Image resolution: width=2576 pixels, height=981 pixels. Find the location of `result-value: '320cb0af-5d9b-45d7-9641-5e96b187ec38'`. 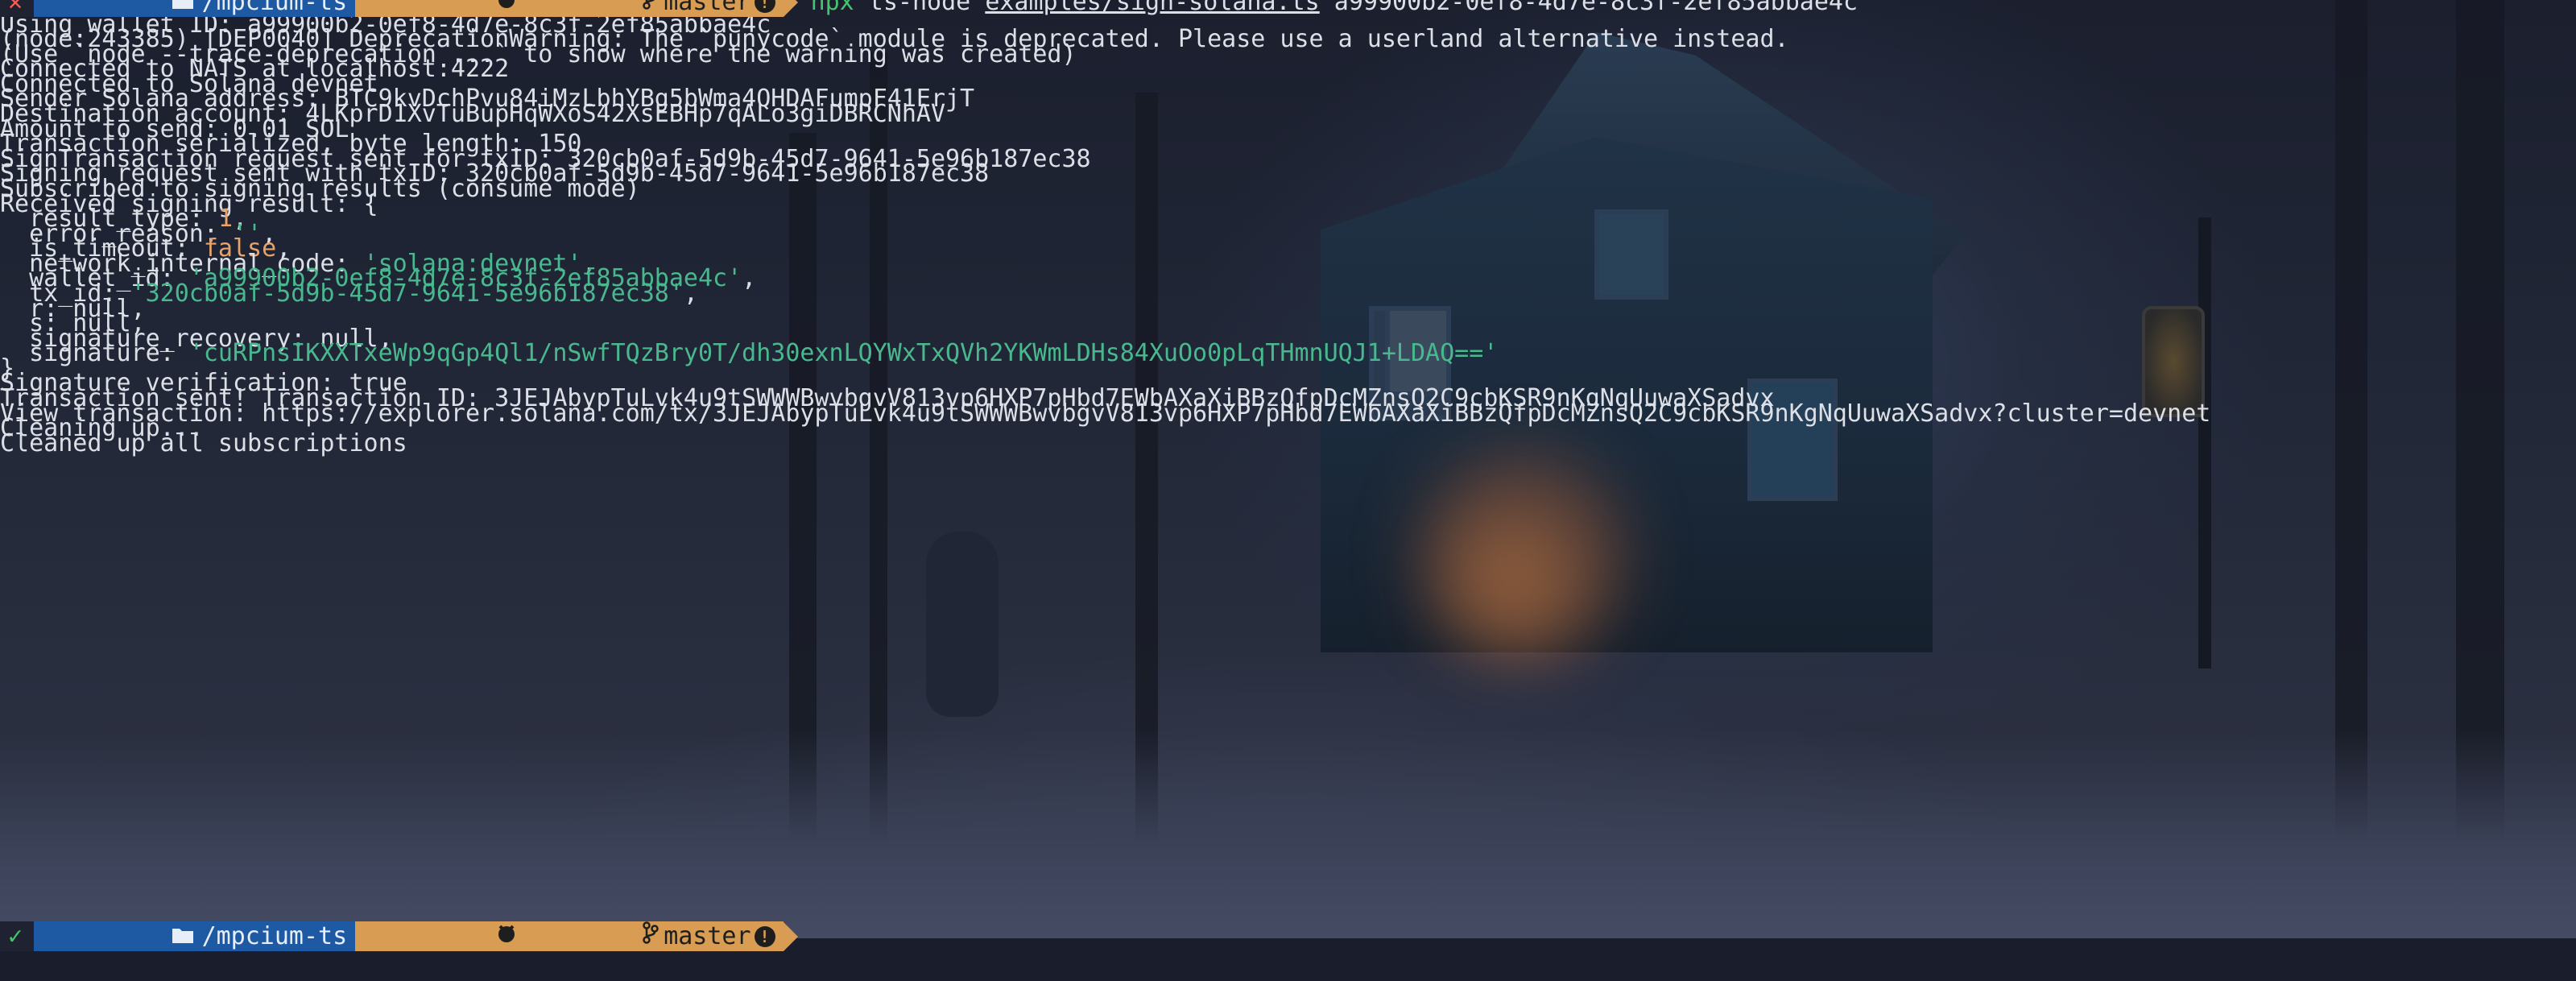

result-value: '320cb0af-5d9b-45d7-9641-5e96b187ec38' is located at coordinates (407, 293).